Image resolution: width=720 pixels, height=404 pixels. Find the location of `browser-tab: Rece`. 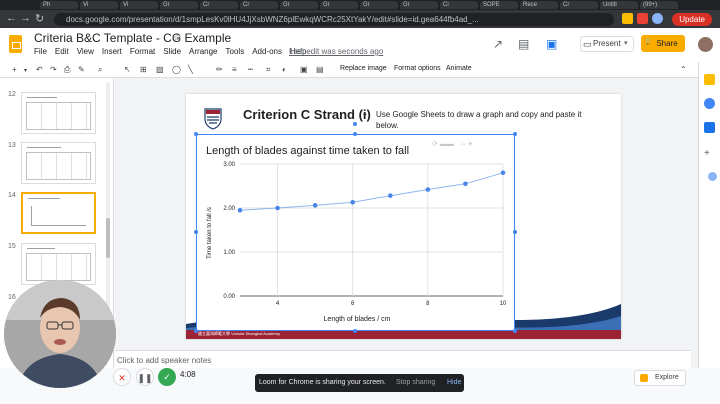

browser-tab: Rece is located at coordinates (539, 5).